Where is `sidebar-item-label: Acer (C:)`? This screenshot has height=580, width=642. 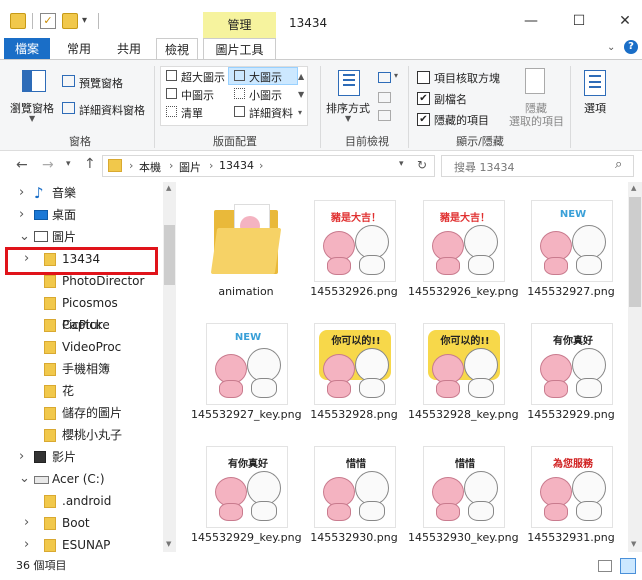
sidebar-item-label: Acer (C:) is located at coordinates (78, 479).